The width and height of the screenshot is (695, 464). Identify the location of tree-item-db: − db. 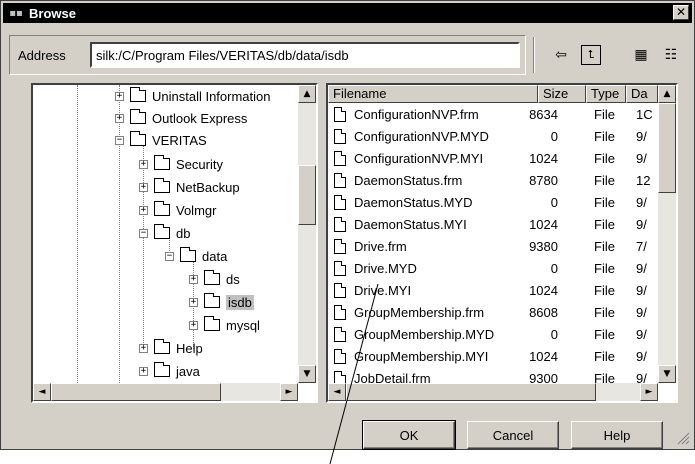
(164, 233).